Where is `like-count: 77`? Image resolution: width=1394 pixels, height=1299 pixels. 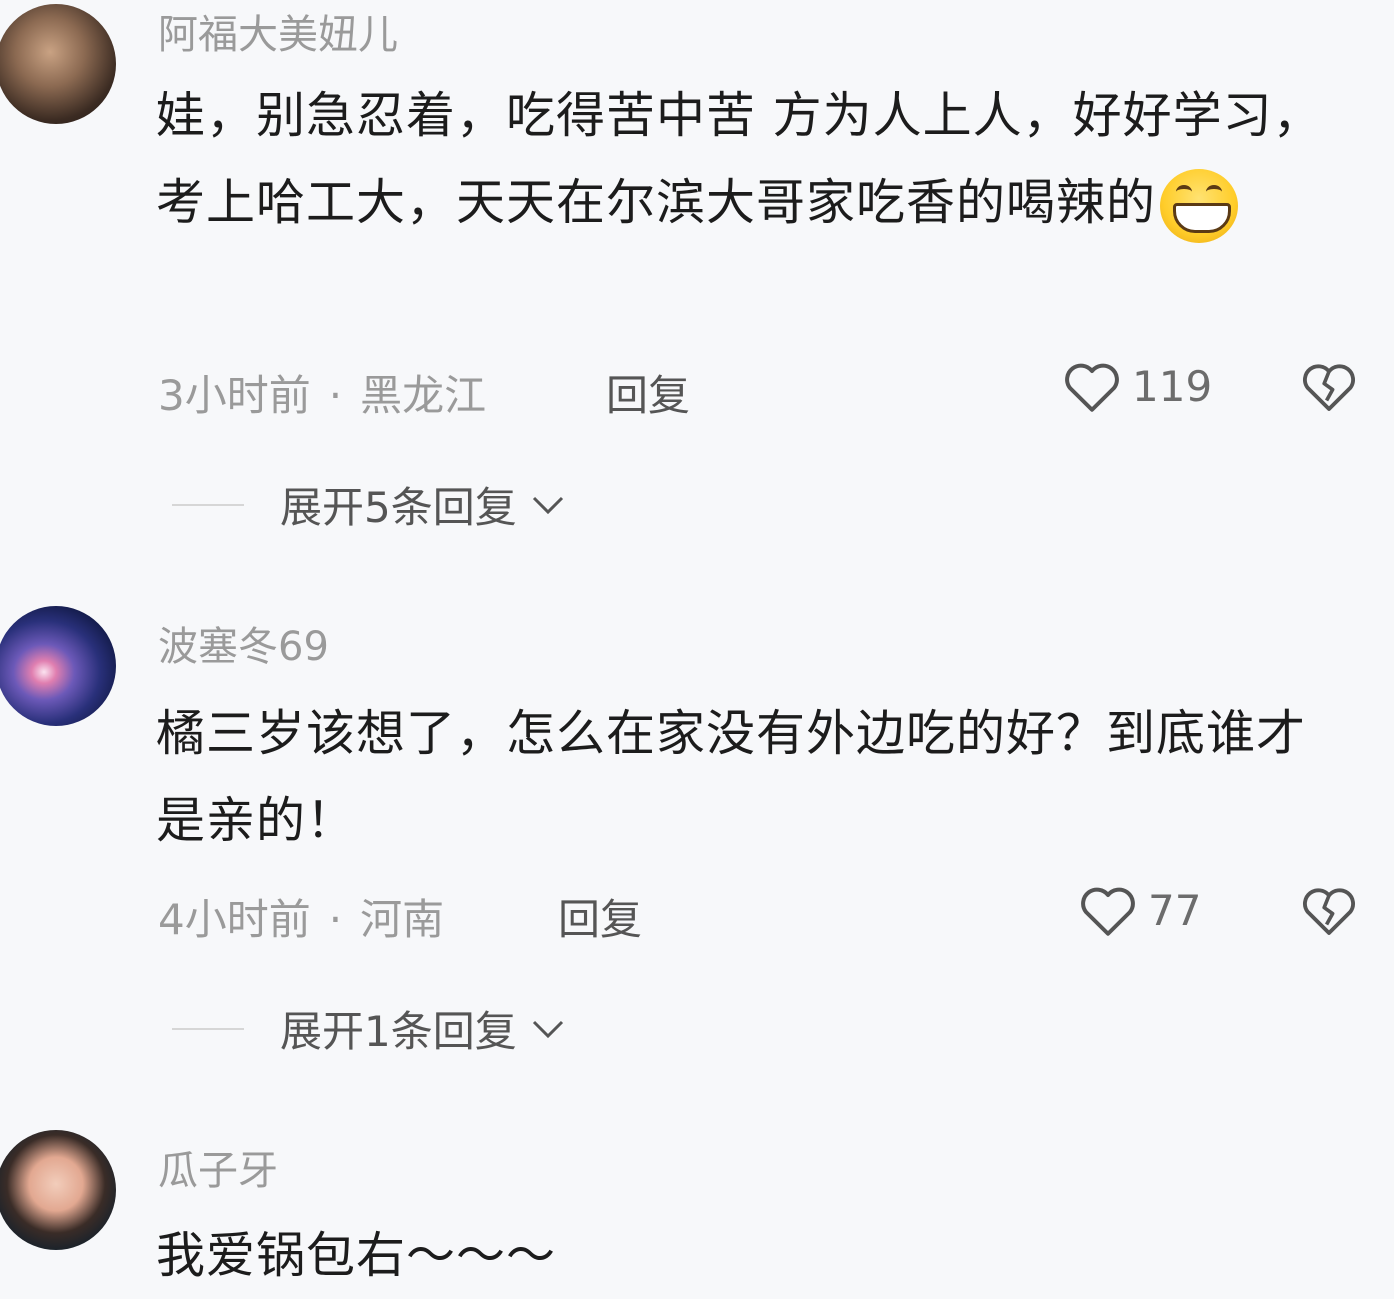
like-count: 77 is located at coordinates (1175, 910).